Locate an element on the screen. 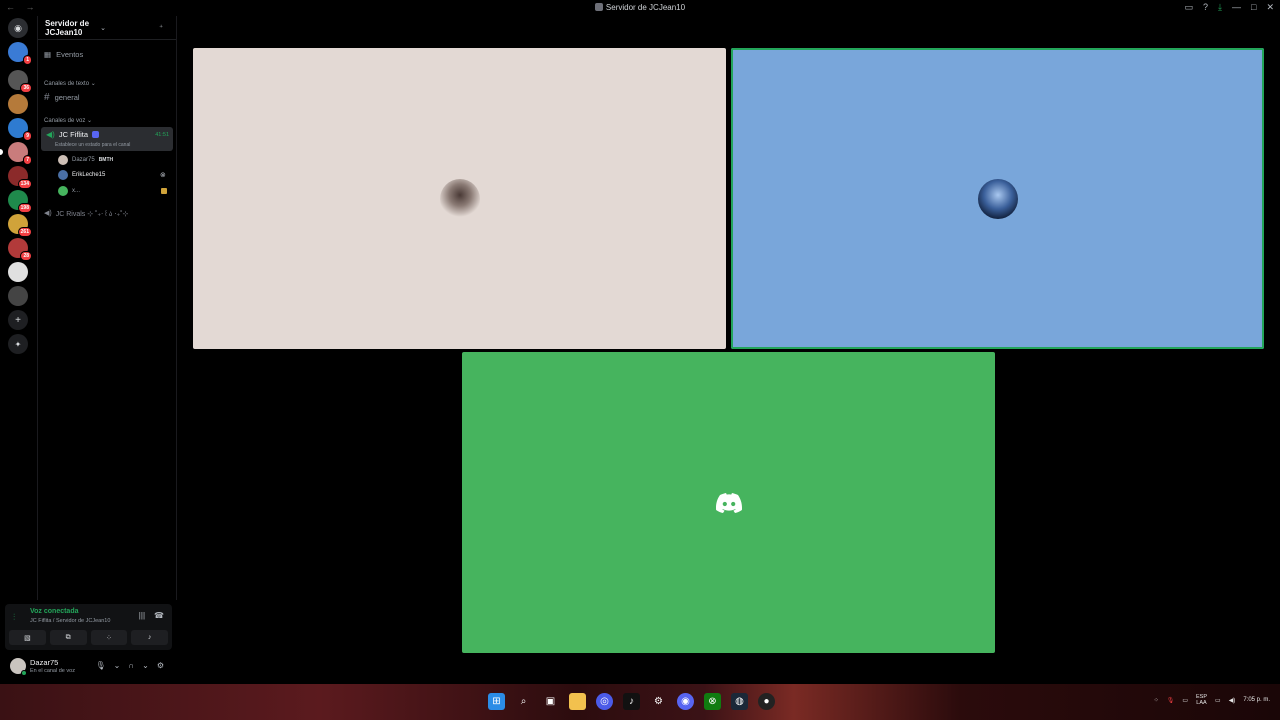 This screenshot has width=1280, height=720. server-rail: ◉ 1 36 9 7 134 198 261 28 + ✦ is located at coordinates (18, 350).